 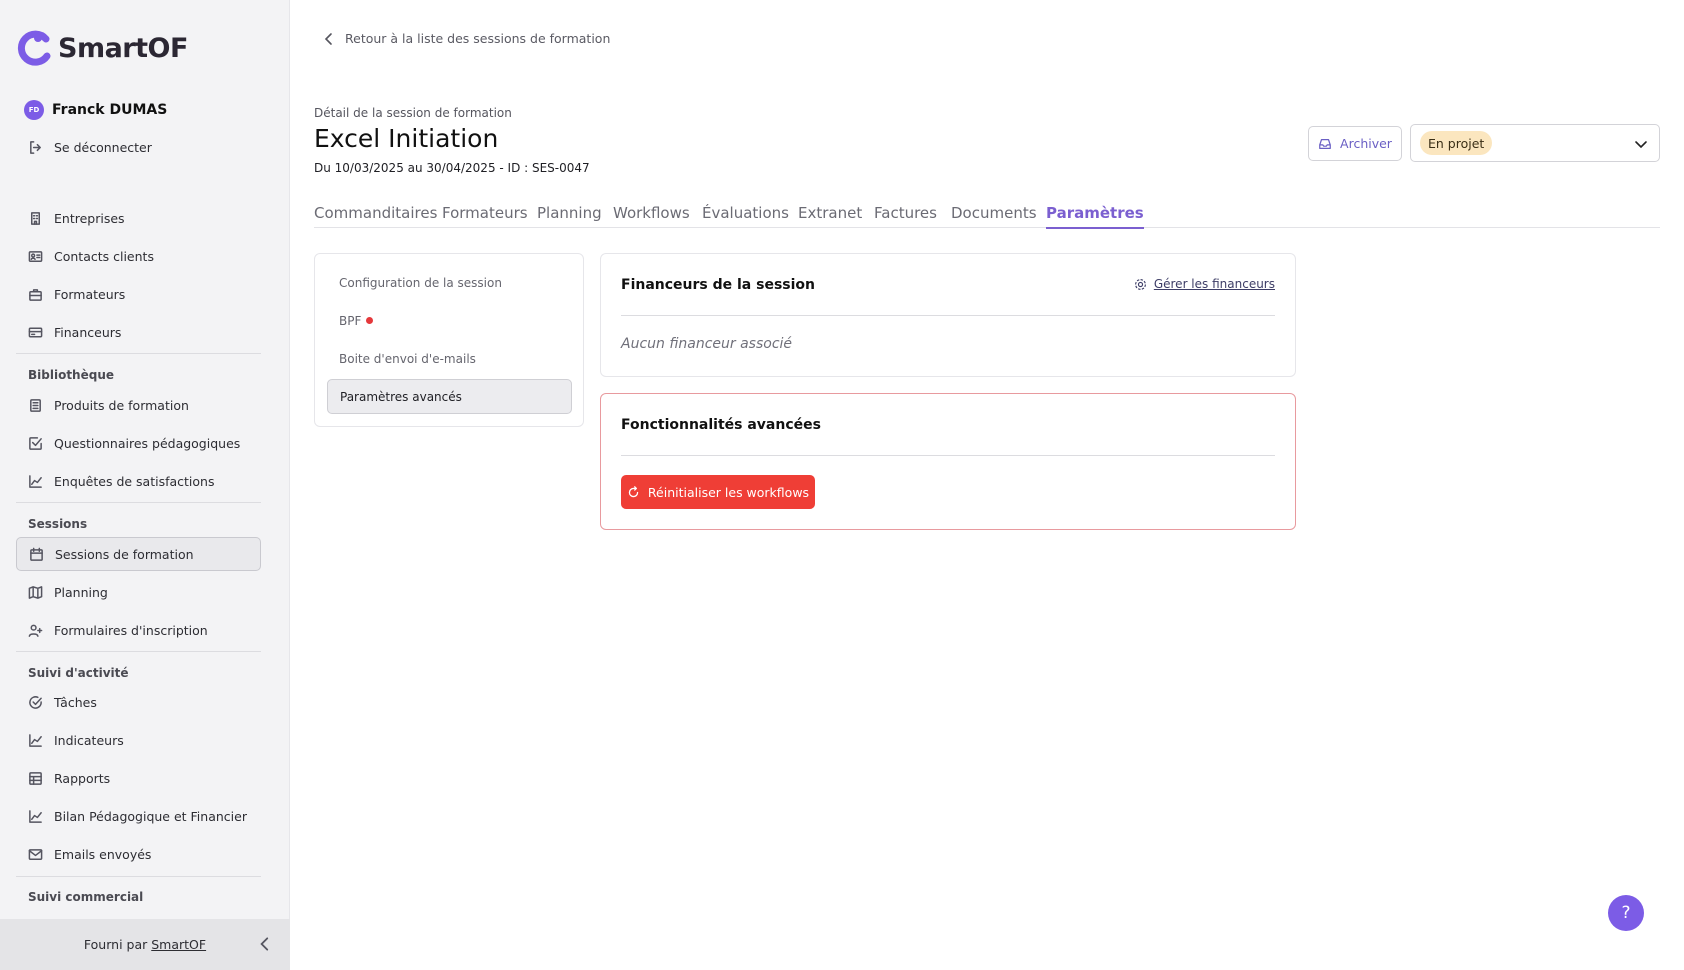 I want to click on subnav-bpf: BPF, so click(x=449, y=320).